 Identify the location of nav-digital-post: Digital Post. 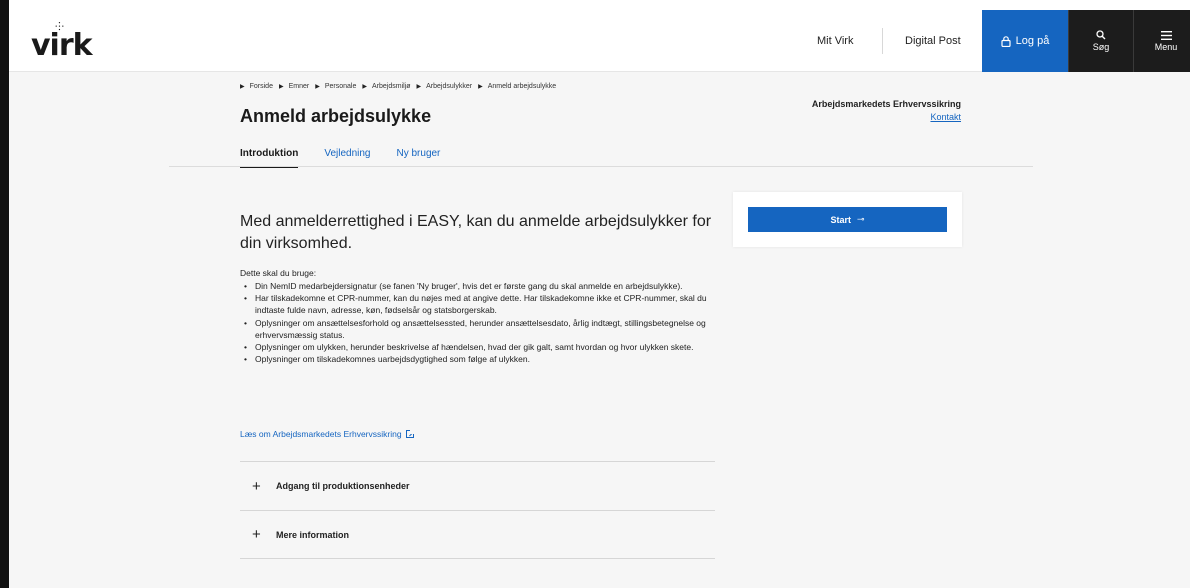
(933, 41).